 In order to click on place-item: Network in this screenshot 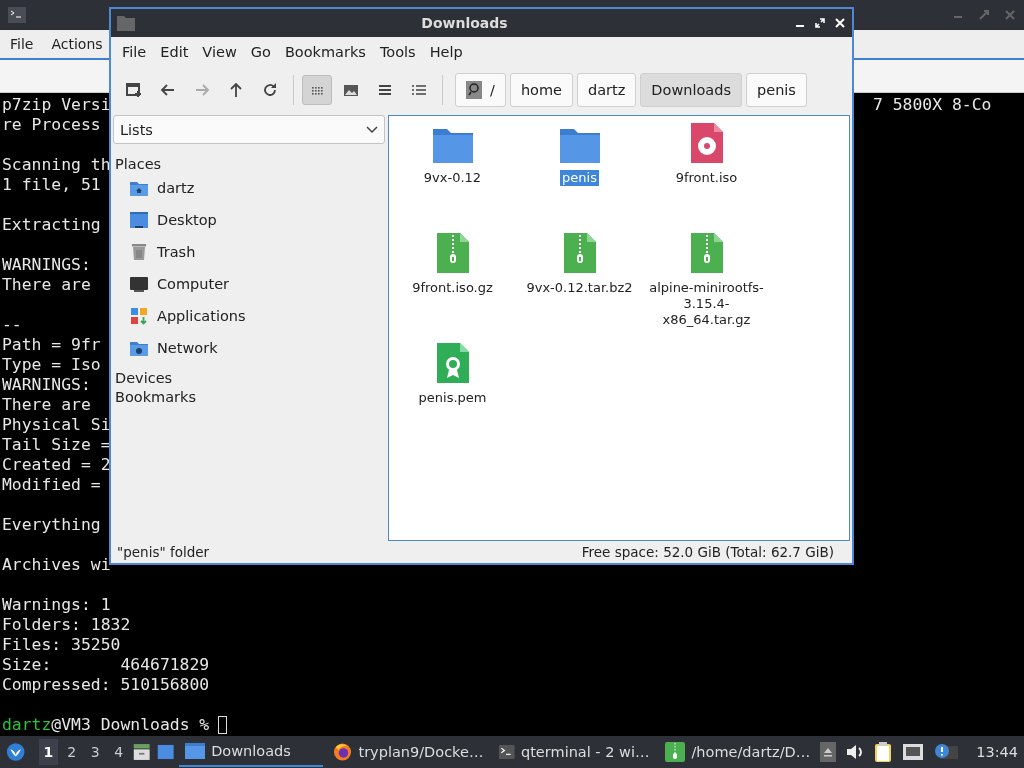, I will do `click(165, 348)`.